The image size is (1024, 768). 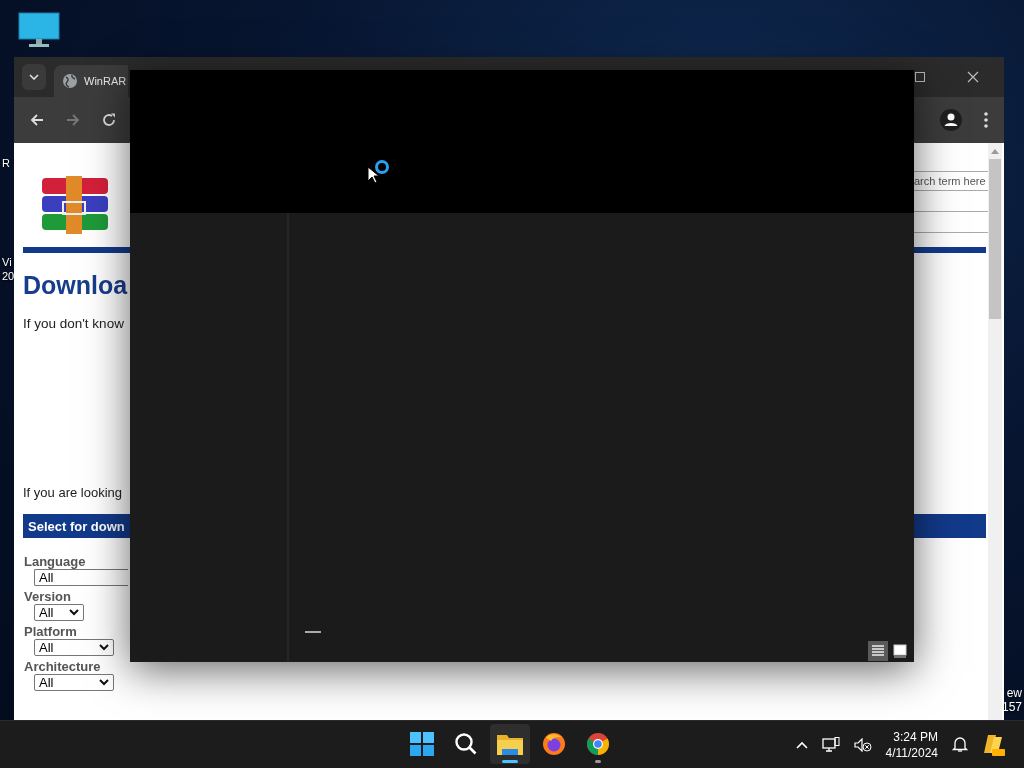 I want to click on tab-list-button, so click(x=34, y=77).